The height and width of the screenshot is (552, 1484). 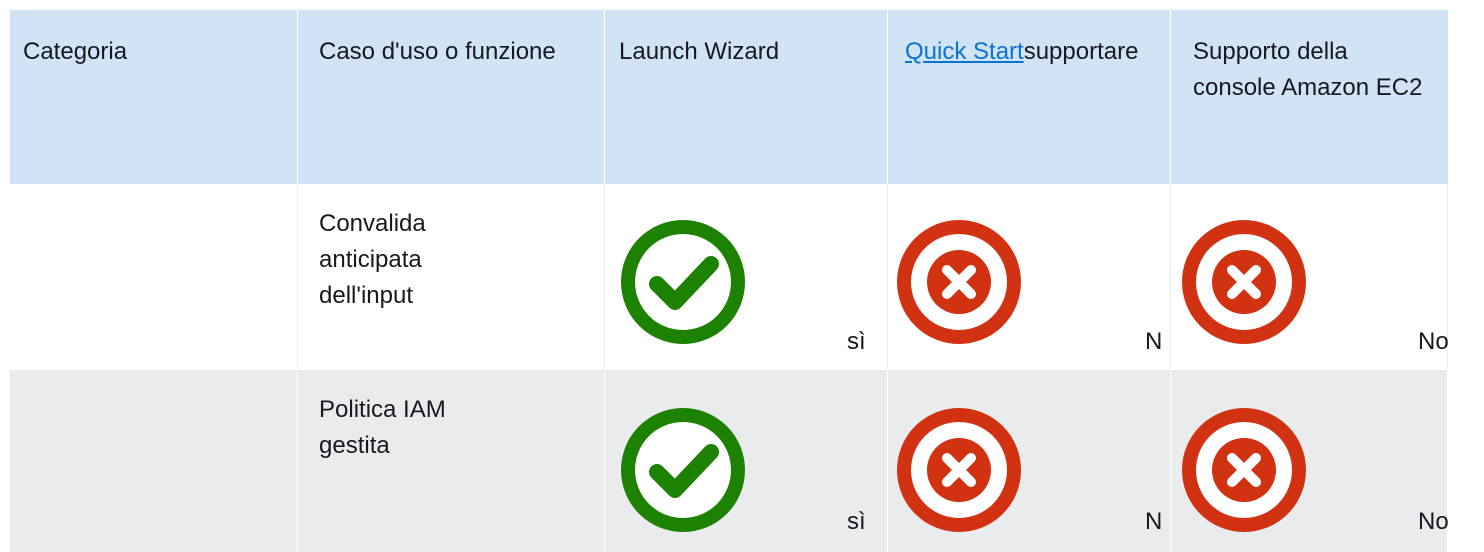 What do you see at coordinates (372, 259) in the screenshot?
I see `feature-text: Convalida anticipata dell'input` at bounding box center [372, 259].